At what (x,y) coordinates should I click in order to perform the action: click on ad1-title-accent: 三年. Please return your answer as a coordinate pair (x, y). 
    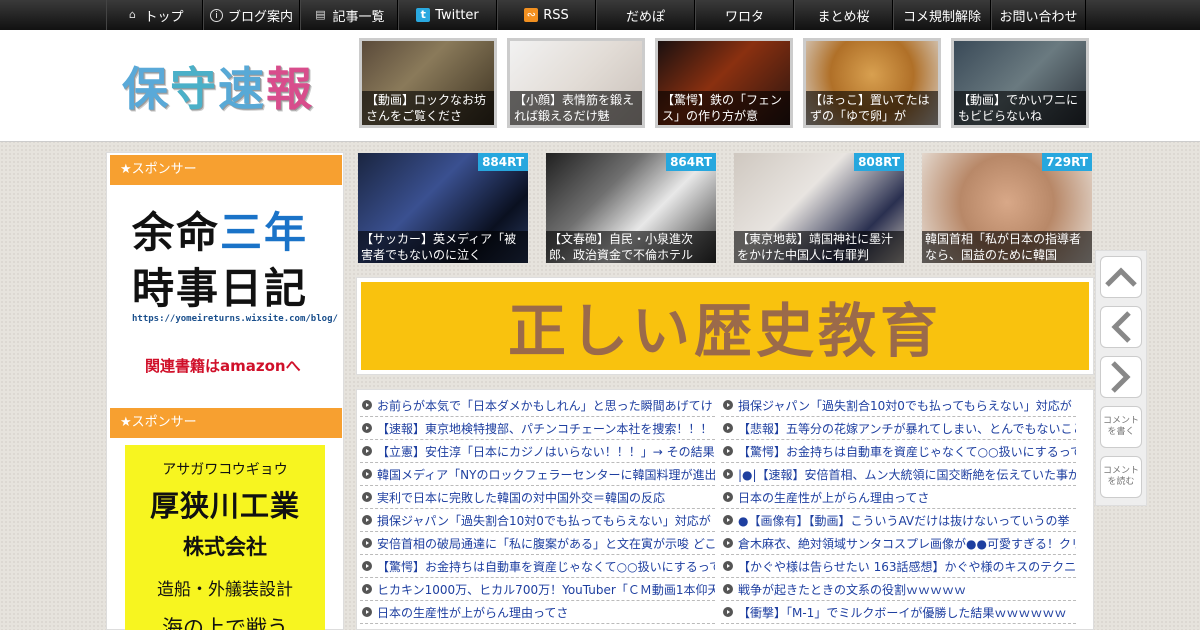
    Looking at the image, I should click on (264, 232).